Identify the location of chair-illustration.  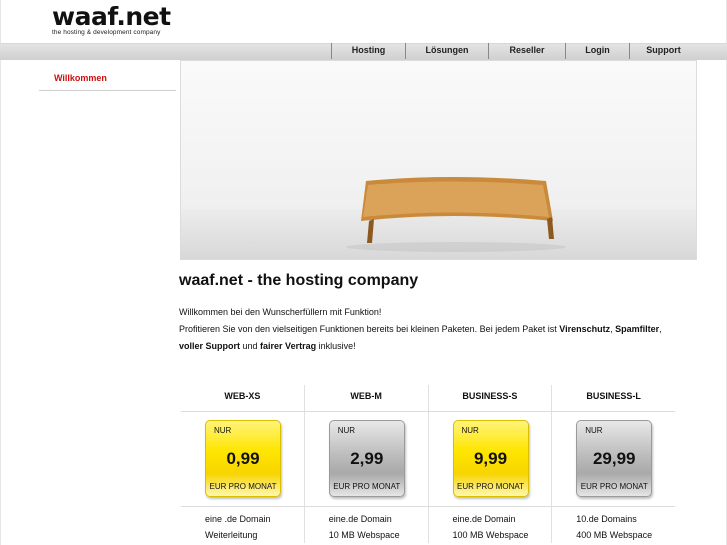
(456, 214).